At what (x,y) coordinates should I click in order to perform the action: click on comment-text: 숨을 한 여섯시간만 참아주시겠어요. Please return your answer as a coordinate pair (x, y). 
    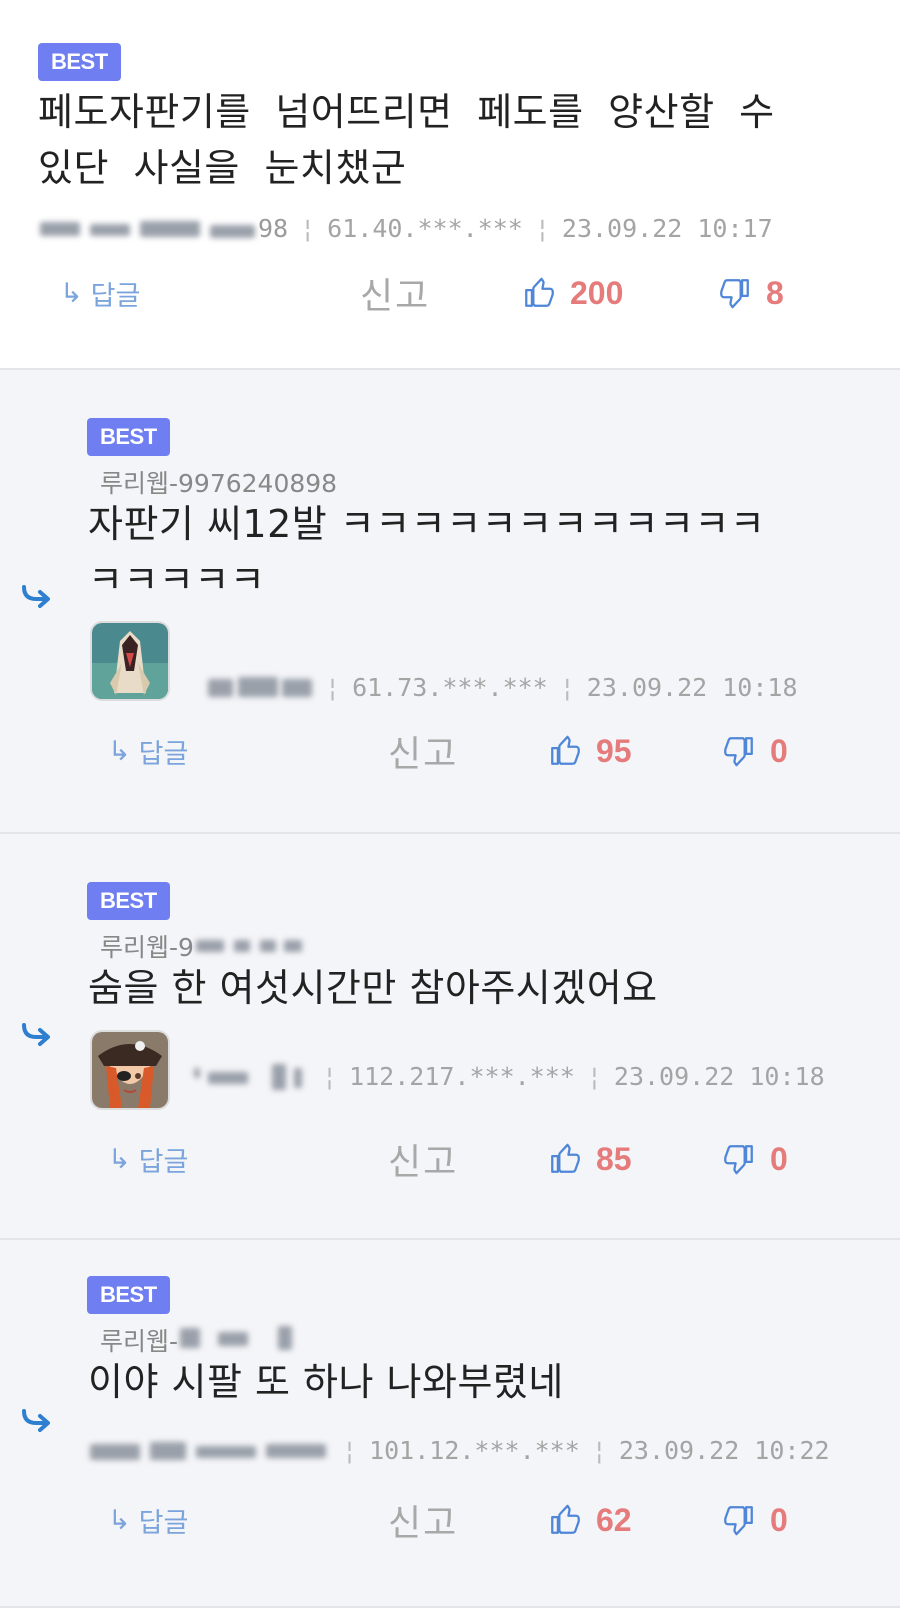
    Looking at the image, I should click on (373, 988).